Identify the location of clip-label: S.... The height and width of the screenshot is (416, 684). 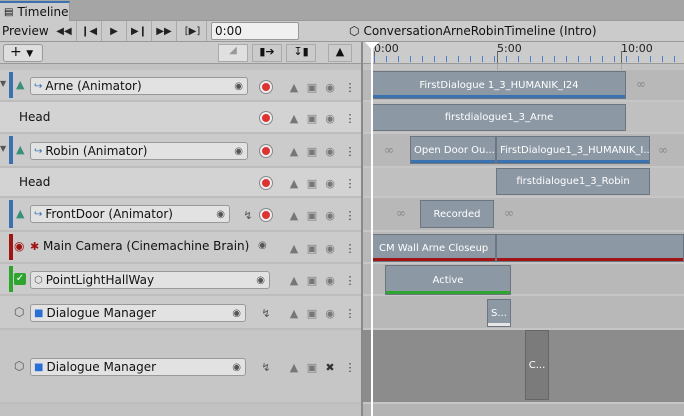
(499, 313).